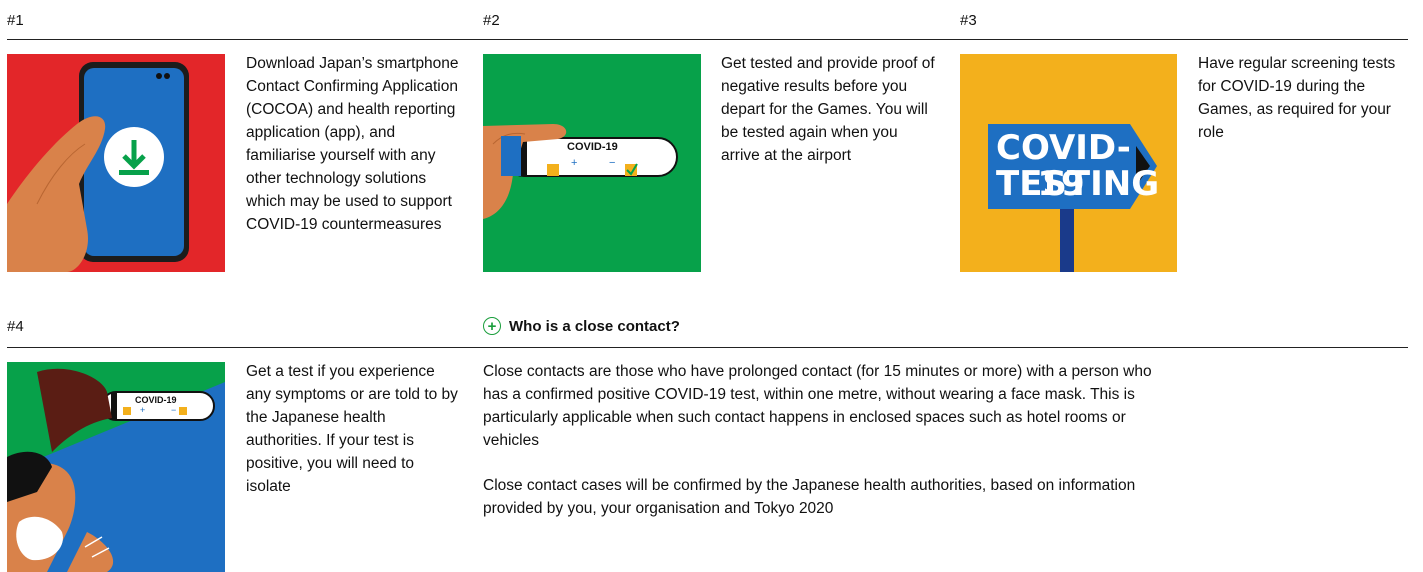 The width and height of the screenshot is (1423, 572). I want to click on step-3-number: #3, so click(968, 20).